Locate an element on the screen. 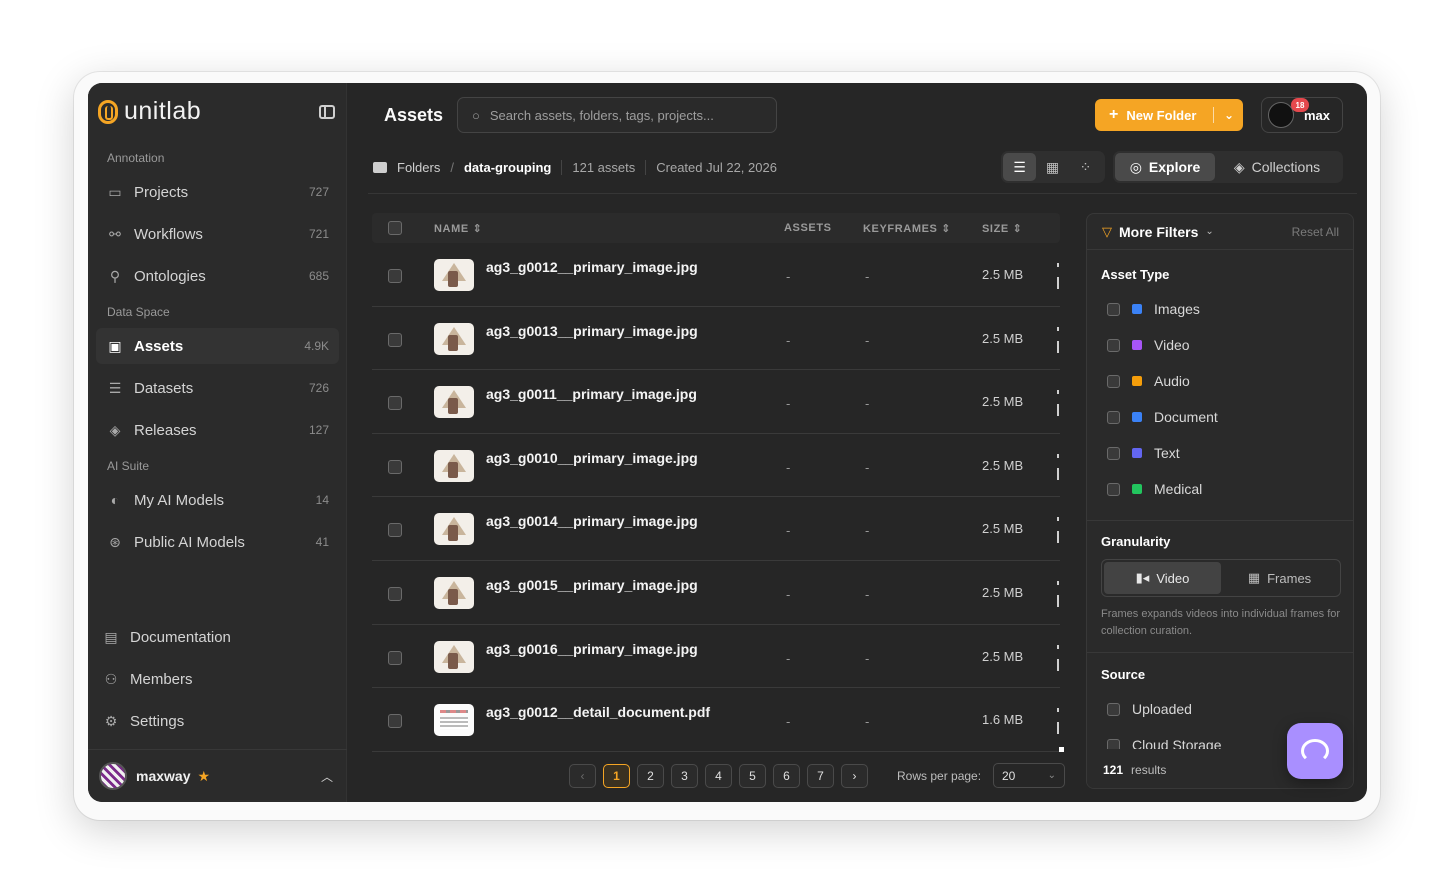 Image resolution: width=1454 pixels, height=893 pixels. asset-name: ag3_g0010__primary_image.jpg is located at coordinates (592, 458).